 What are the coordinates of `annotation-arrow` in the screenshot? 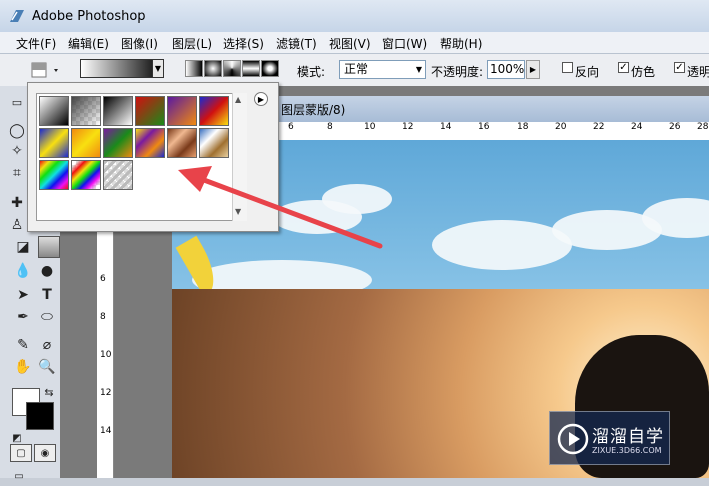 It's located at (280, 207).